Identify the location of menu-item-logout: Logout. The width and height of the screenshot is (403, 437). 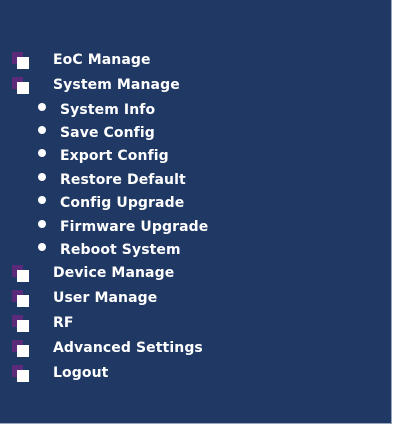
(195, 374).